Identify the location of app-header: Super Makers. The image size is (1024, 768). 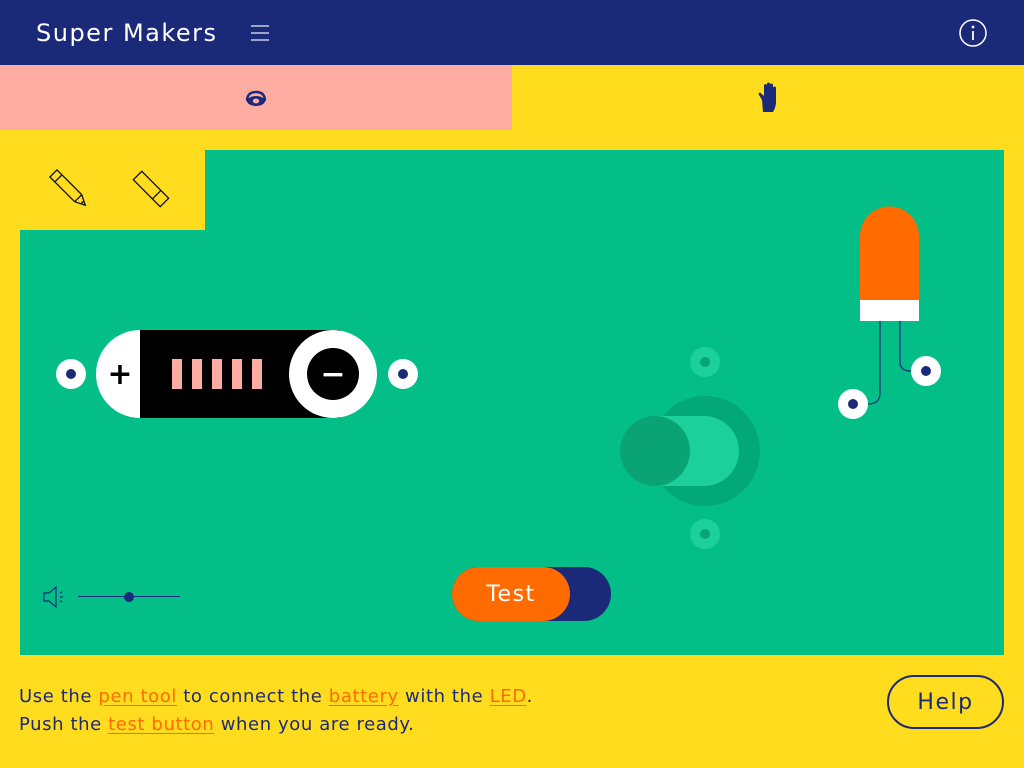
(512, 32).